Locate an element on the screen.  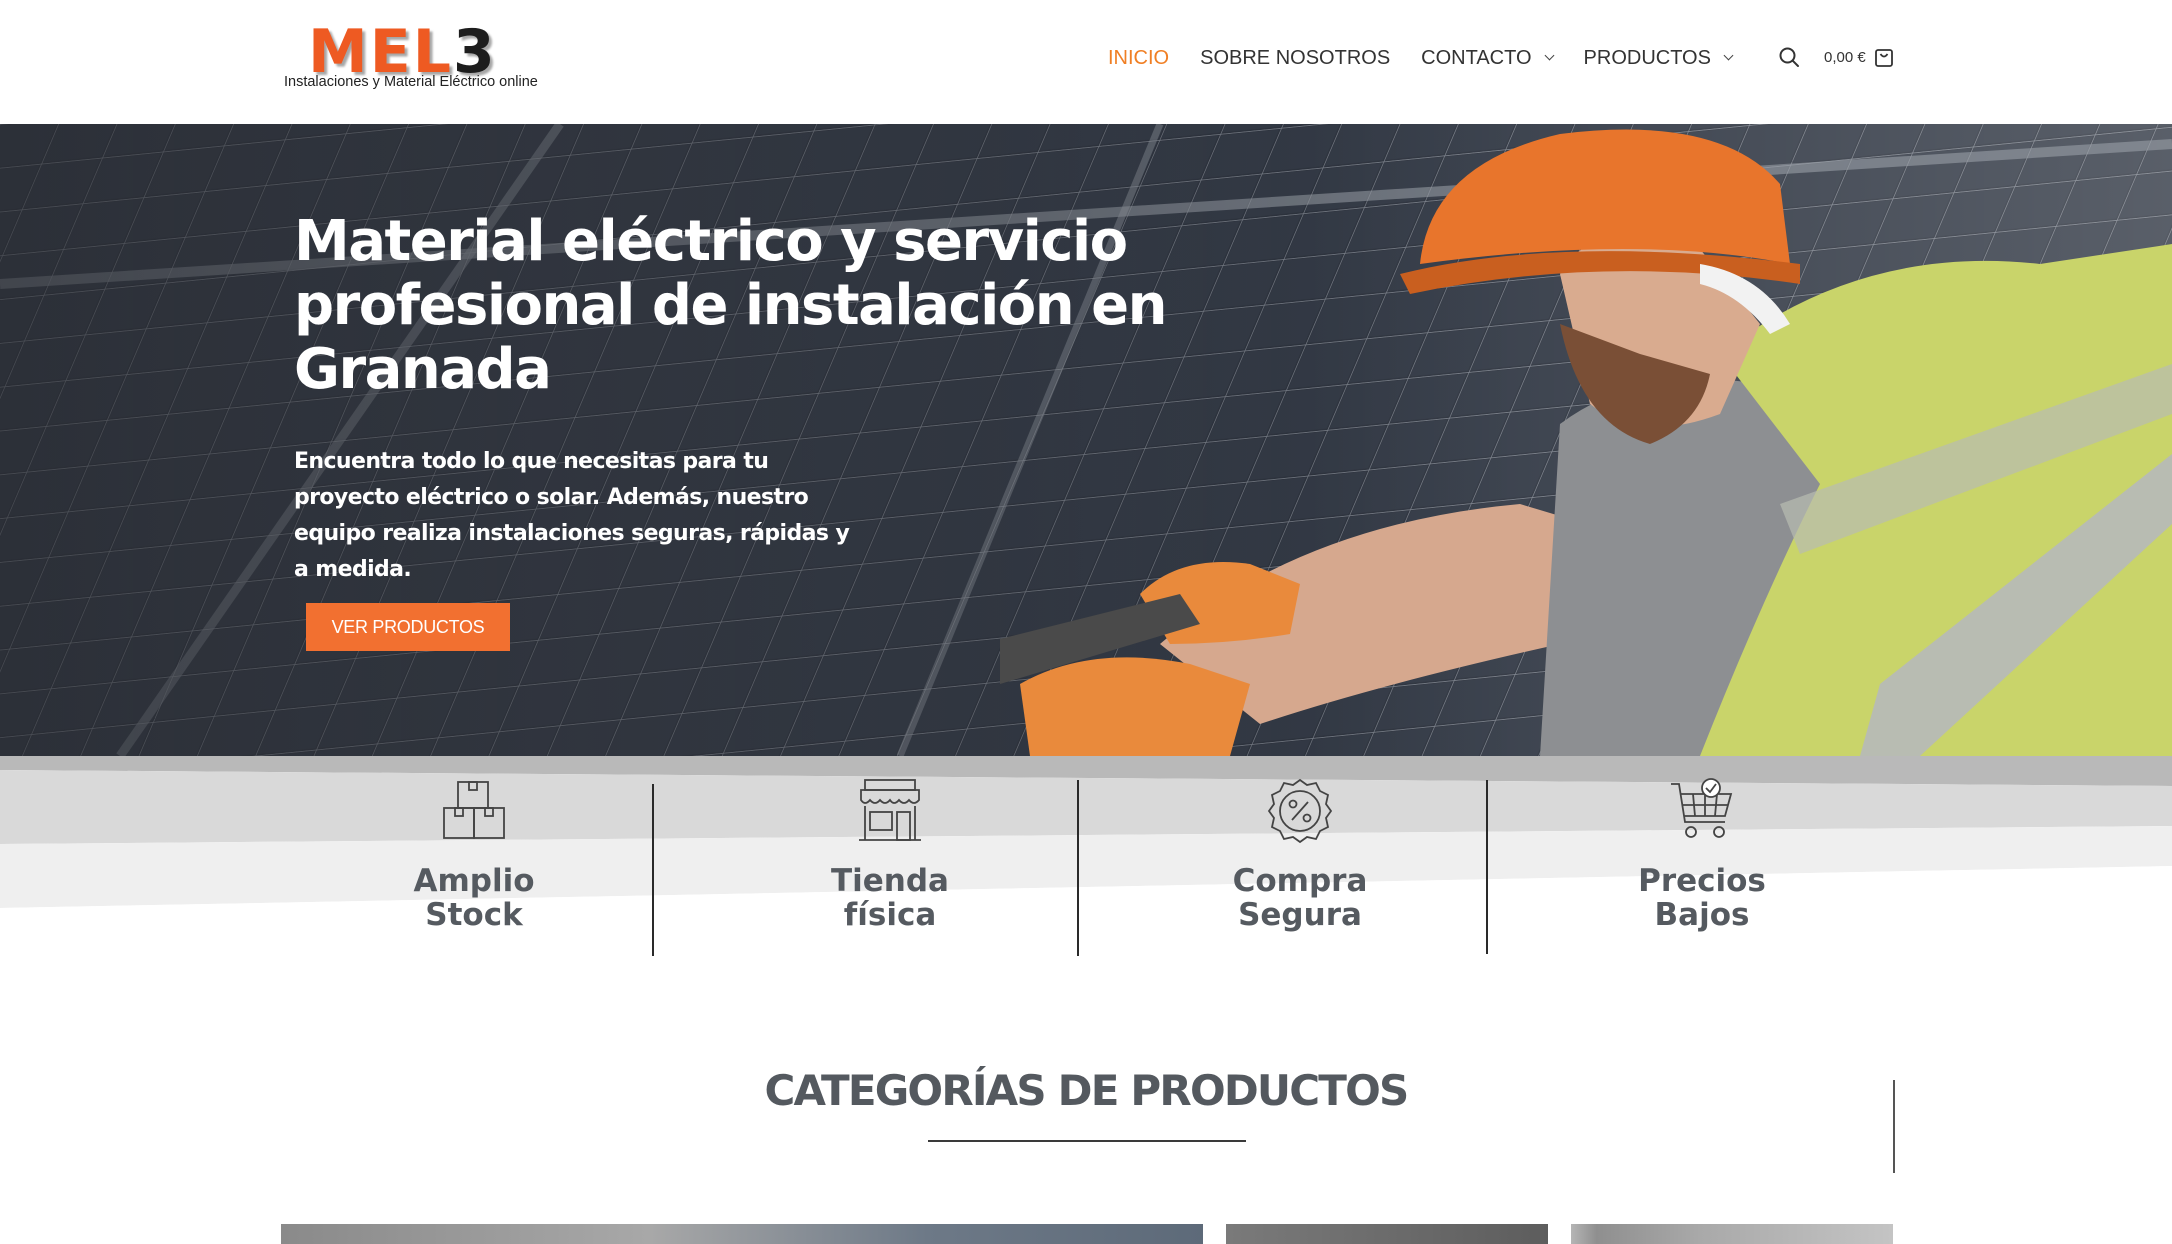
nav-item-contacto: CONTACTO is located at coordinates (1487, 58).